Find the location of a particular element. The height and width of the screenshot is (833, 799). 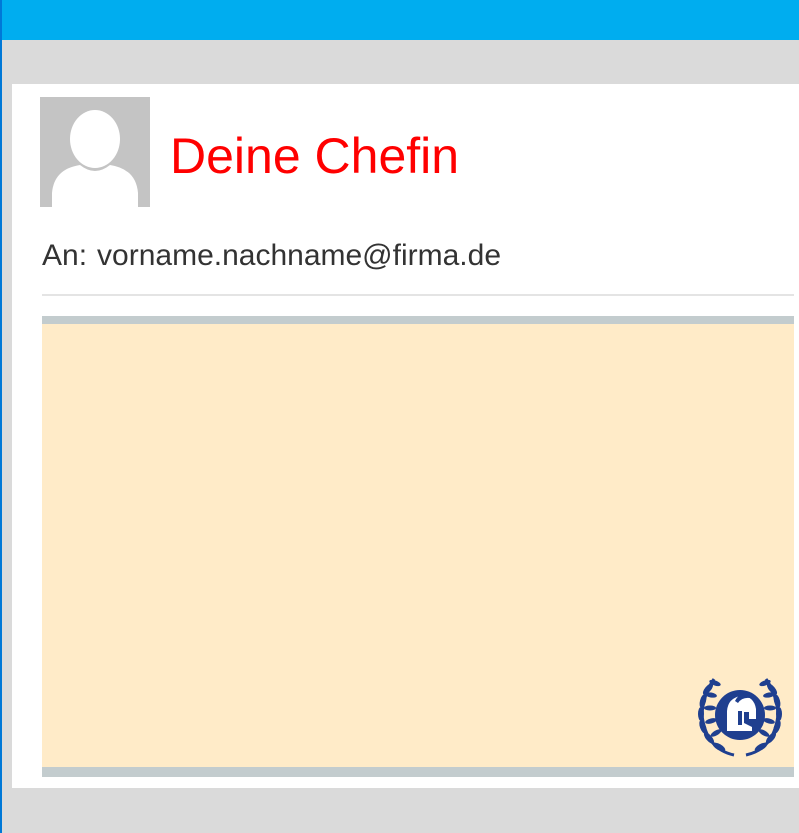

toolbar-strip is located at coordinates (405, 62).